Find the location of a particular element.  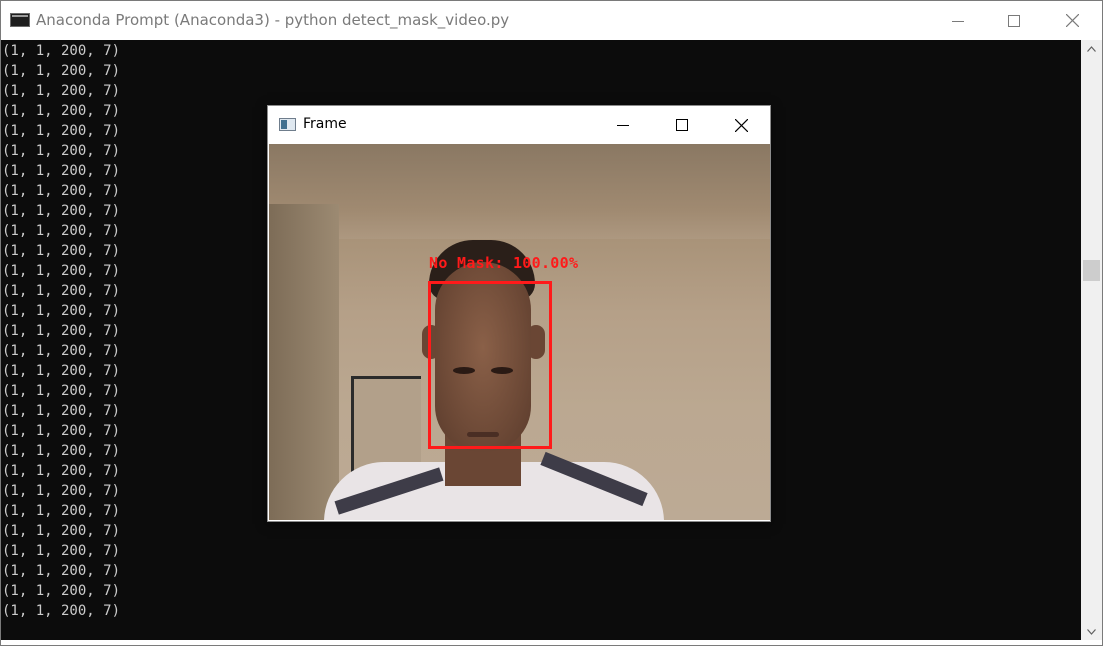

frame-title: Frame is located at coordinates (325, 124).